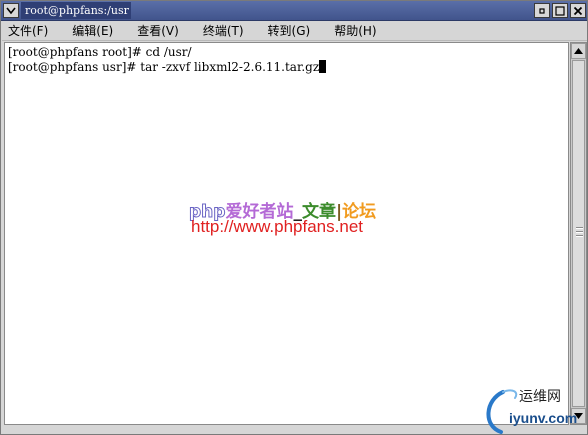 The height and width of the screenshot is (435, 588). What do you see at coordinates (289, 30) in the screenshot?
I see `menu-go: 转到(G)` at bounding box center [289, 30].